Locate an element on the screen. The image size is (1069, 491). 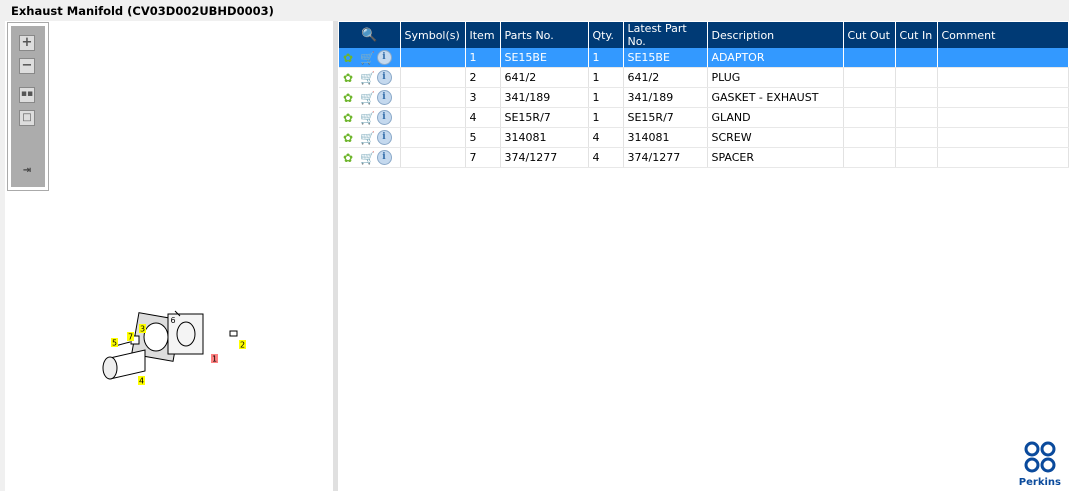
cell-description: GLAND is located at coordinates (775, 117).